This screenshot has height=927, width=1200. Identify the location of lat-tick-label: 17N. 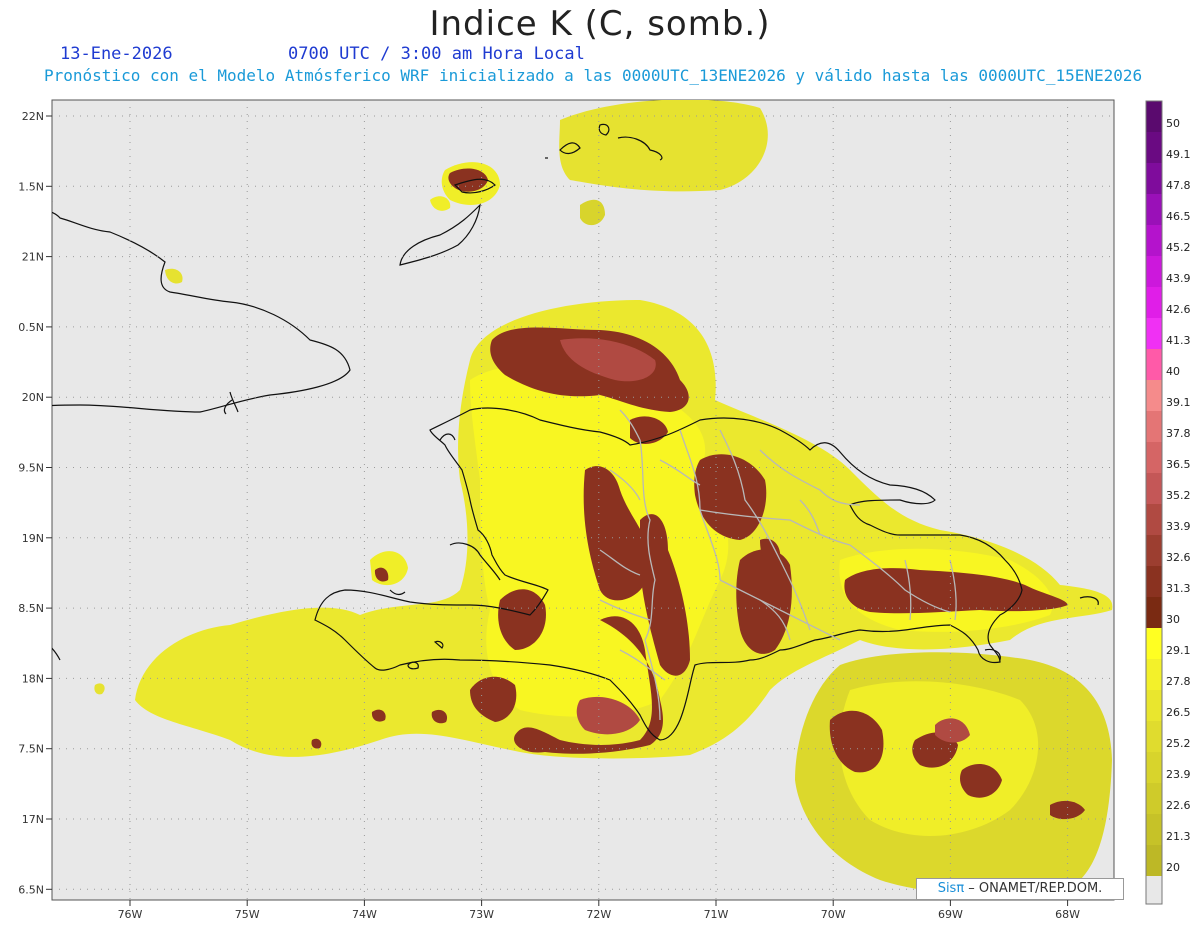
(33, 819).